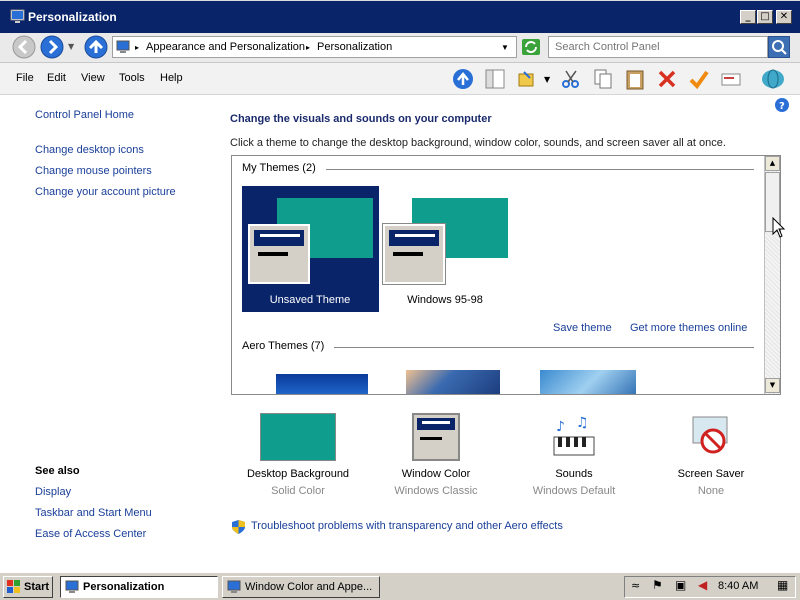 The height and width of the screenshot is (600, 800). I want to click on sidebar-change-desktop-icons: Change desktop icons, so click(89, 150).